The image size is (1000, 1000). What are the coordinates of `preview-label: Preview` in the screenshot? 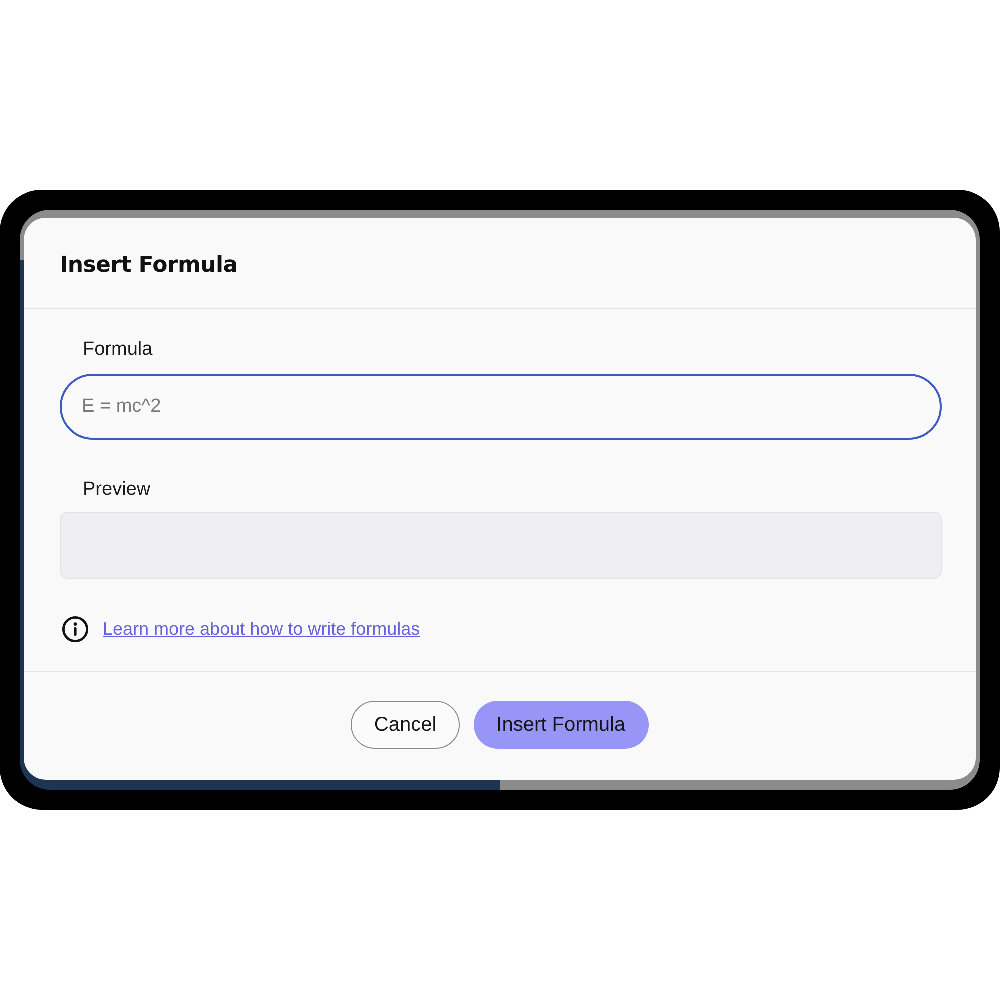 It's located at (116, 490).